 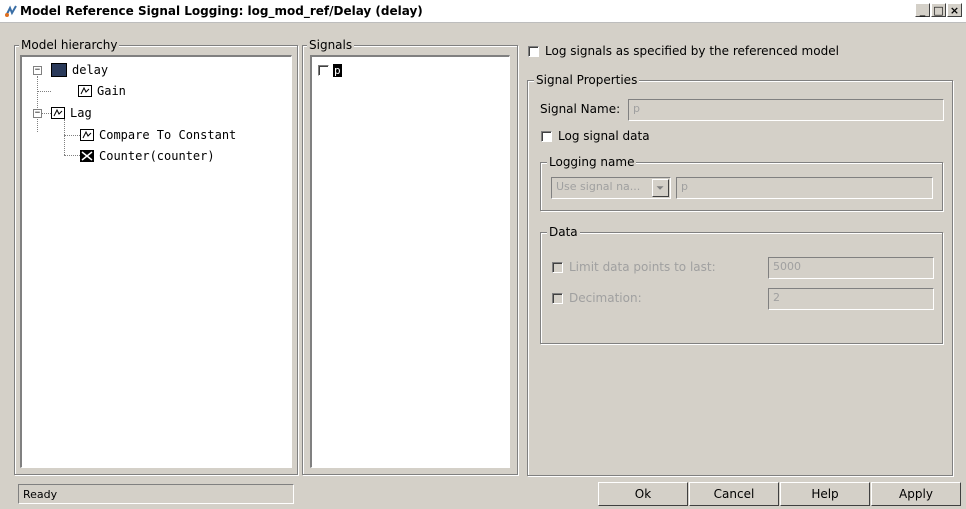 I want to click on tree-node-lag: Lag, so click(x=71, y=113).